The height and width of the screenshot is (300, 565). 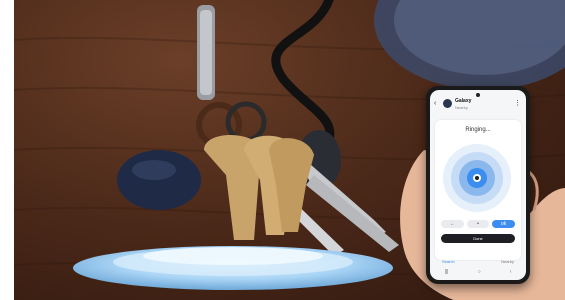 What do you see at coordinates (452, 224) in the screenshot?
I see `control-button-1: ←` at bounding box center [452, 224].